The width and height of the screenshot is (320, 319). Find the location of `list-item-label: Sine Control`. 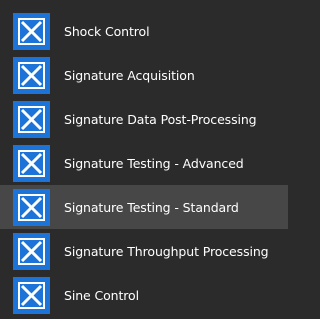

list-item-label: Sine Control is located at coordinates (101, 295).